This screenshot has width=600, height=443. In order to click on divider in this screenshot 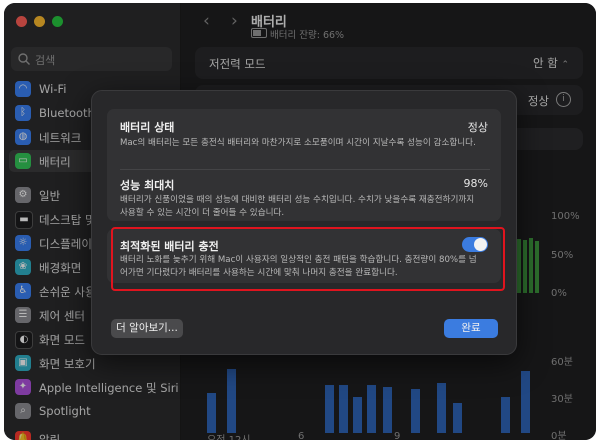, I will do `click(305, 169)`.